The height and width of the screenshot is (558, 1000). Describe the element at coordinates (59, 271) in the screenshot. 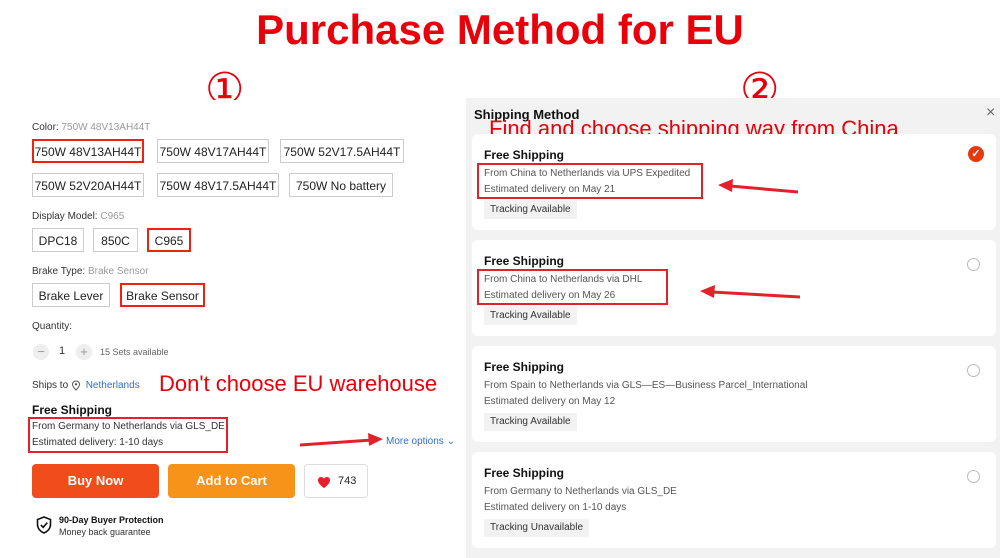

I see `brake-label: Brake Type:` at that location.